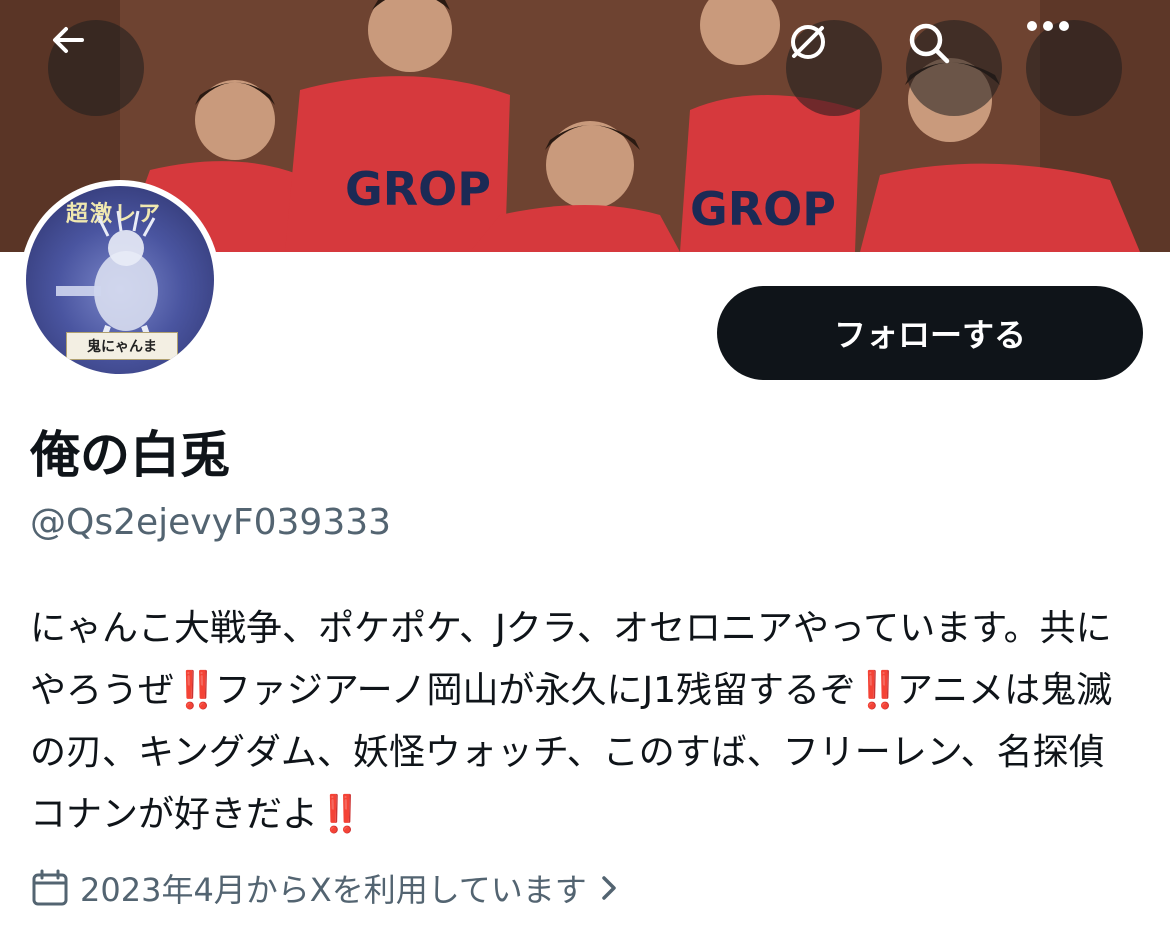 The height and width of the screenshot is (934, 1170). I want to click on profile-avatar: 超激レア 鬼にゃんま, so click(120, 280).